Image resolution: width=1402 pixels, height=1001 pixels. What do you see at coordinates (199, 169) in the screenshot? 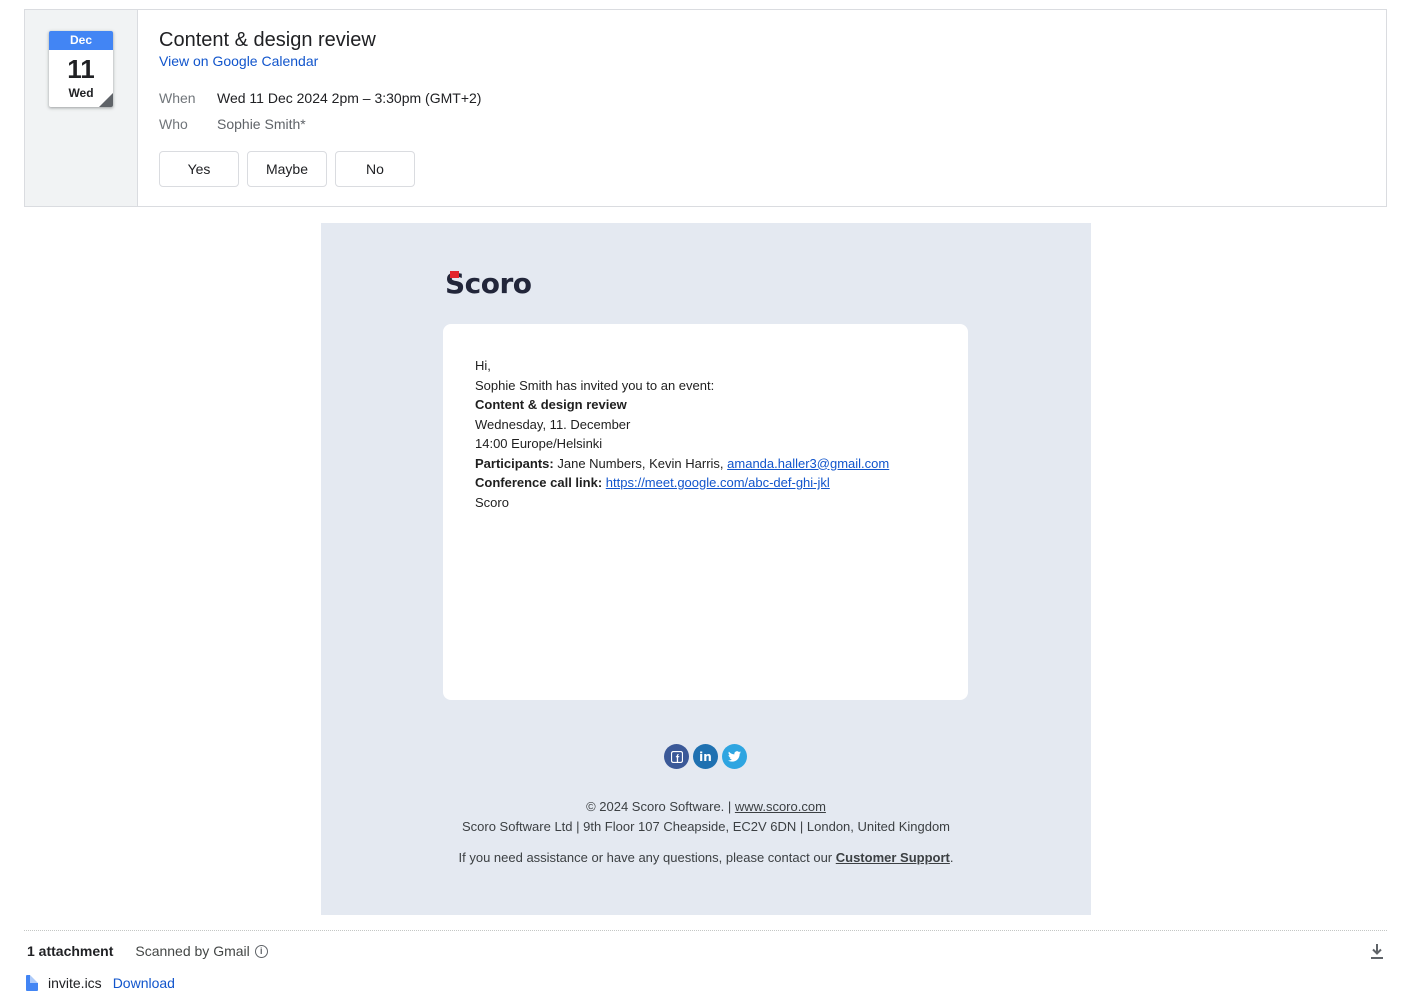
I see `rsvp-yes-button: Yes` at bounding box center [199, 169].